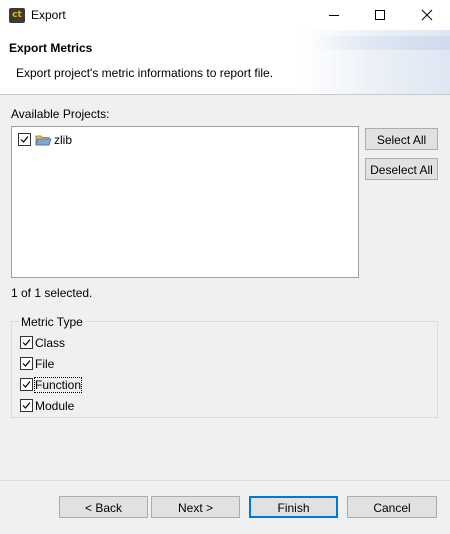 The width and height of the screenshot is (450, 534). I want to click on cancel-label: Cancel, so click(392, 508).